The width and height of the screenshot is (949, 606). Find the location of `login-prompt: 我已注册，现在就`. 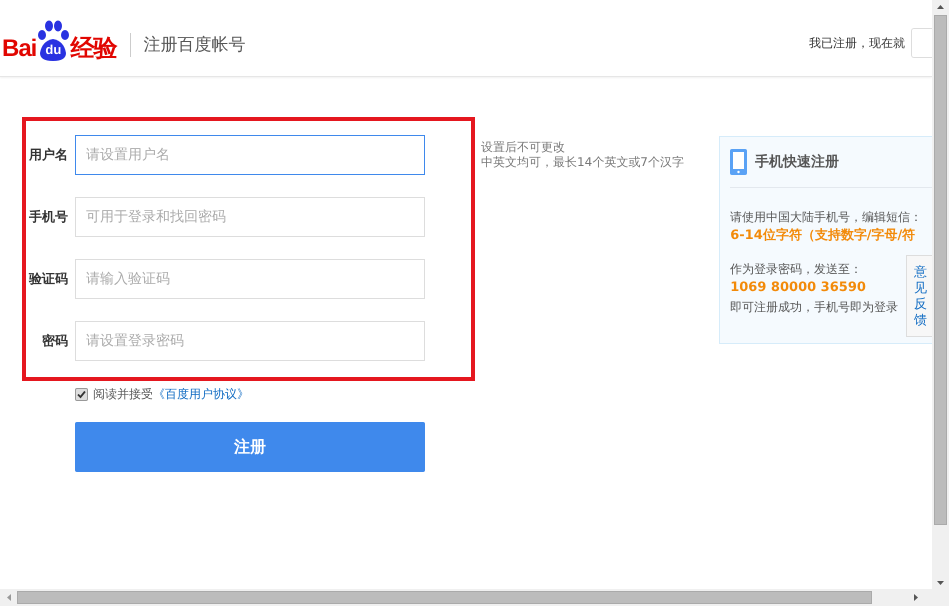

login-prompt: 我已注册，现在就 is located at coordinates (857, 43).